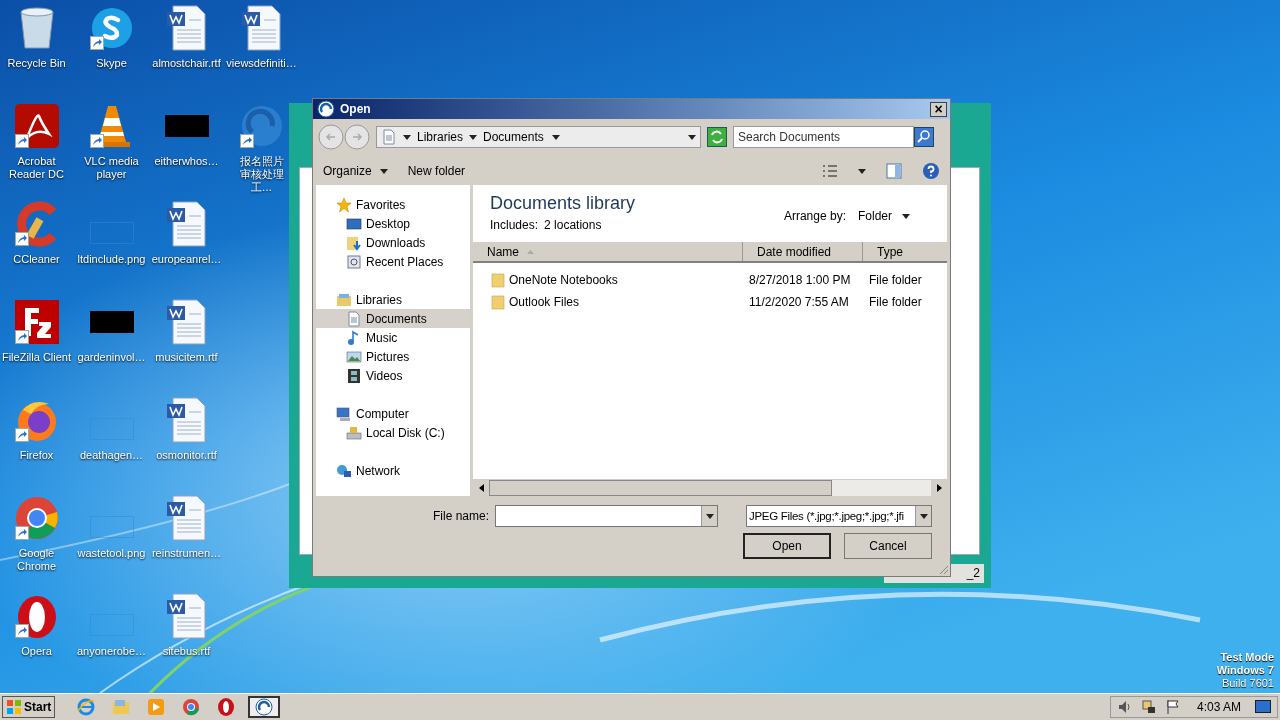 The width and height of the screenshot is (1280, 720). What do you see at coordinates (186, 63) in the screenshot?
I see `desktop-icon-label: almostchair.rtf` at bounding box center [186, 63].